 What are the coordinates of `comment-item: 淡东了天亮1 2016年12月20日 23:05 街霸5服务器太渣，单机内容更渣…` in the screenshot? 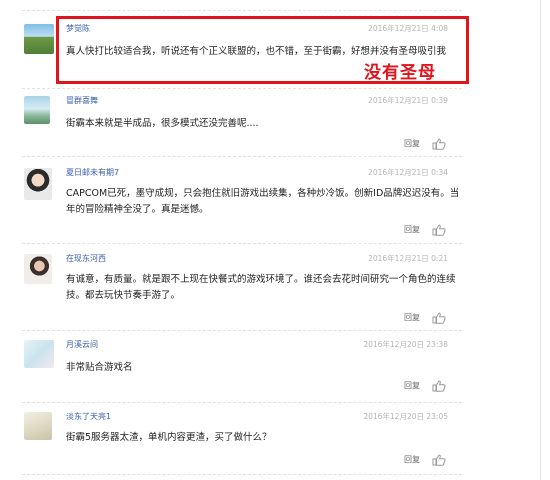 It's located at (242, 442).